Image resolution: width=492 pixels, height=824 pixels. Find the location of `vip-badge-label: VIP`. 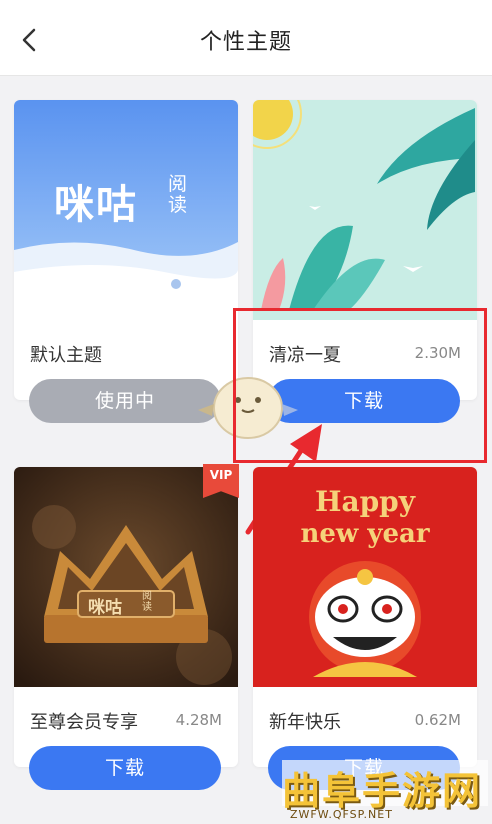

vip-badge-label: VIP is located at coordinates (221, 475).